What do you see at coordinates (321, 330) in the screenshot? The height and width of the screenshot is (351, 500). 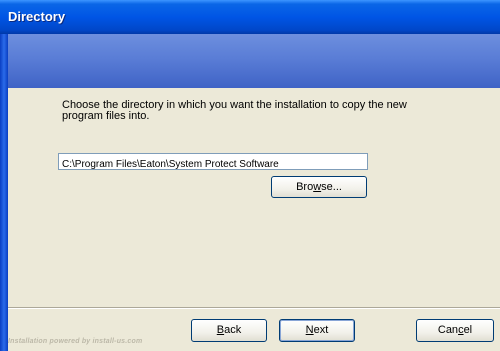 I see `next-label-rest: ext` at bounding box center [321, 330].